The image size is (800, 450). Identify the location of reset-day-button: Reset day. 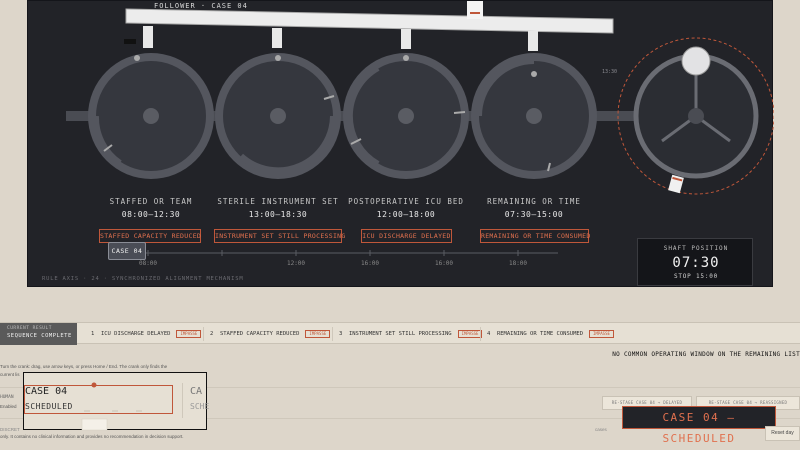
(782, 433).